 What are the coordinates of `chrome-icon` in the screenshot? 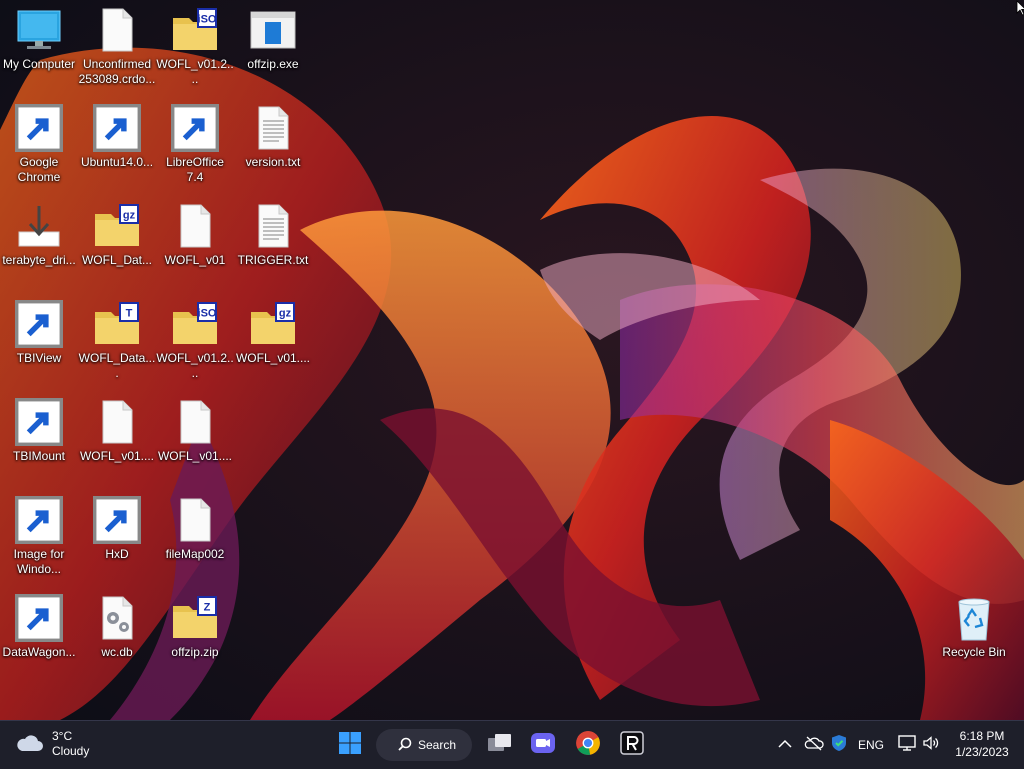 It's located at (588, 745).